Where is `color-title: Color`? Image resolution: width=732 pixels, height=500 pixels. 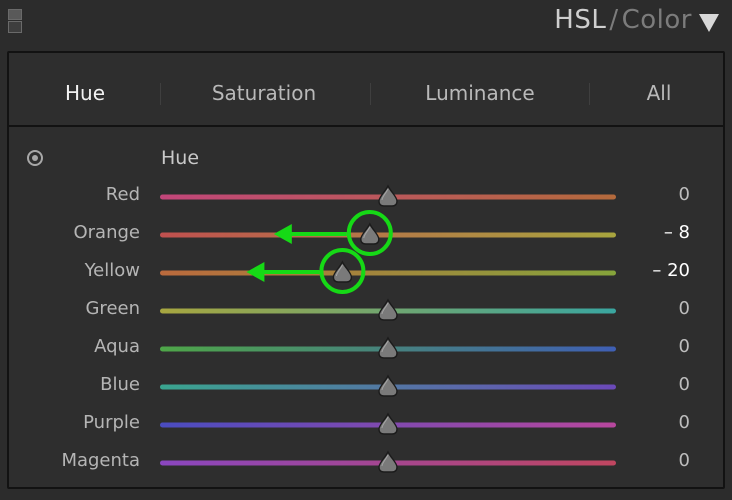
color-title: Color is located at coordinates (657, 20).